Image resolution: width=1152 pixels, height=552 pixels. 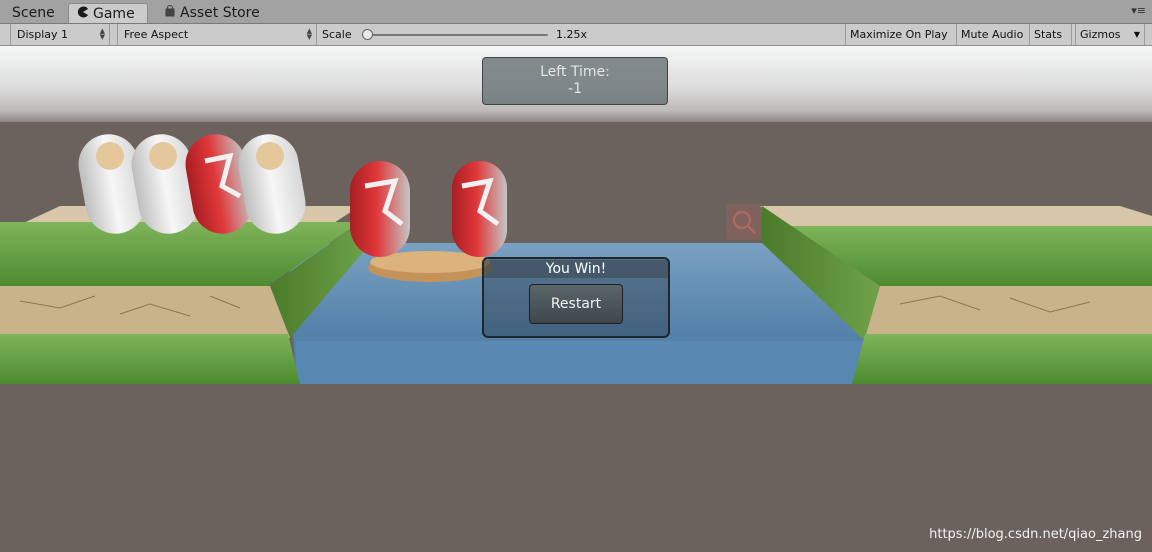 I want to click on display-dropdown-label: Display 1, so click(x=43, y=34).